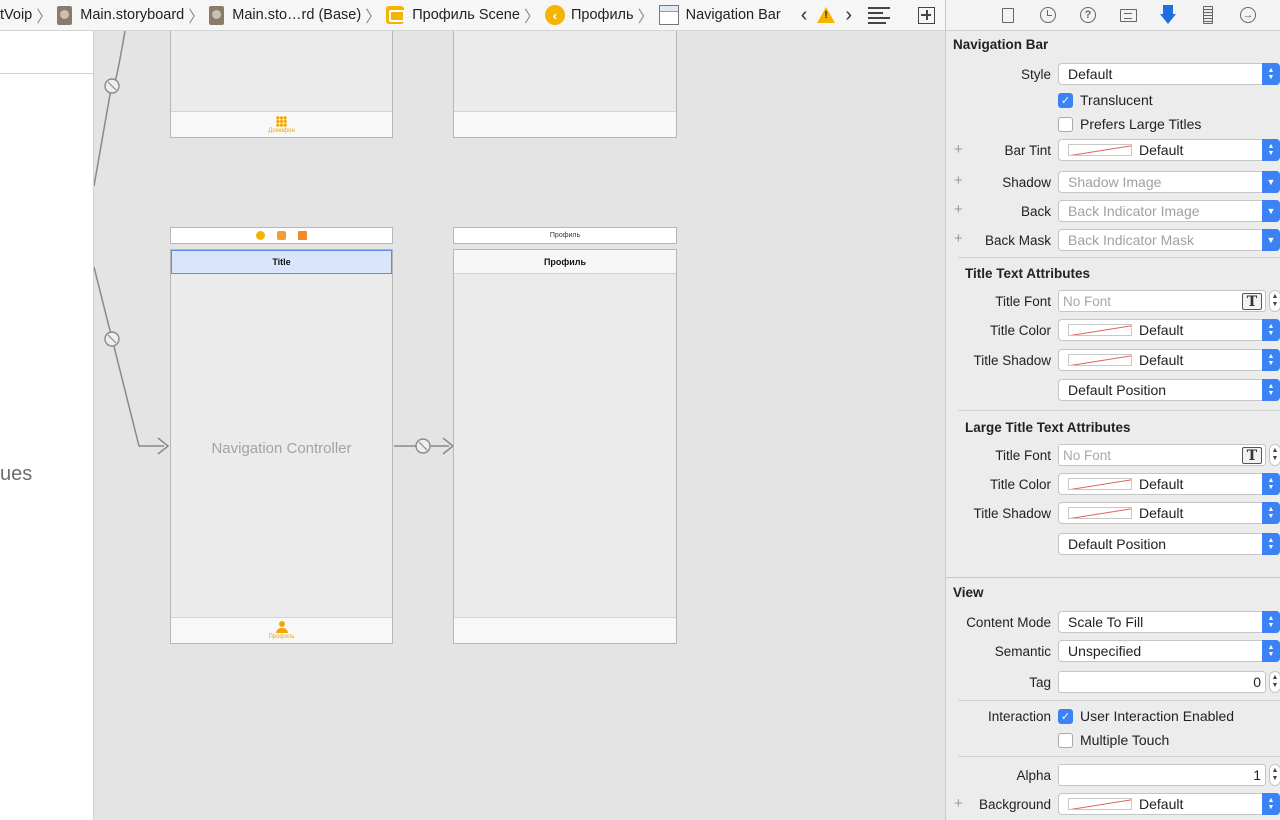 The height and width of the screenshot is (820, 1280). What do you see at coordinates (1168, 15) in the screenshot?
I see `attributes-inspector-tab` at bounding box center [1168, 15].